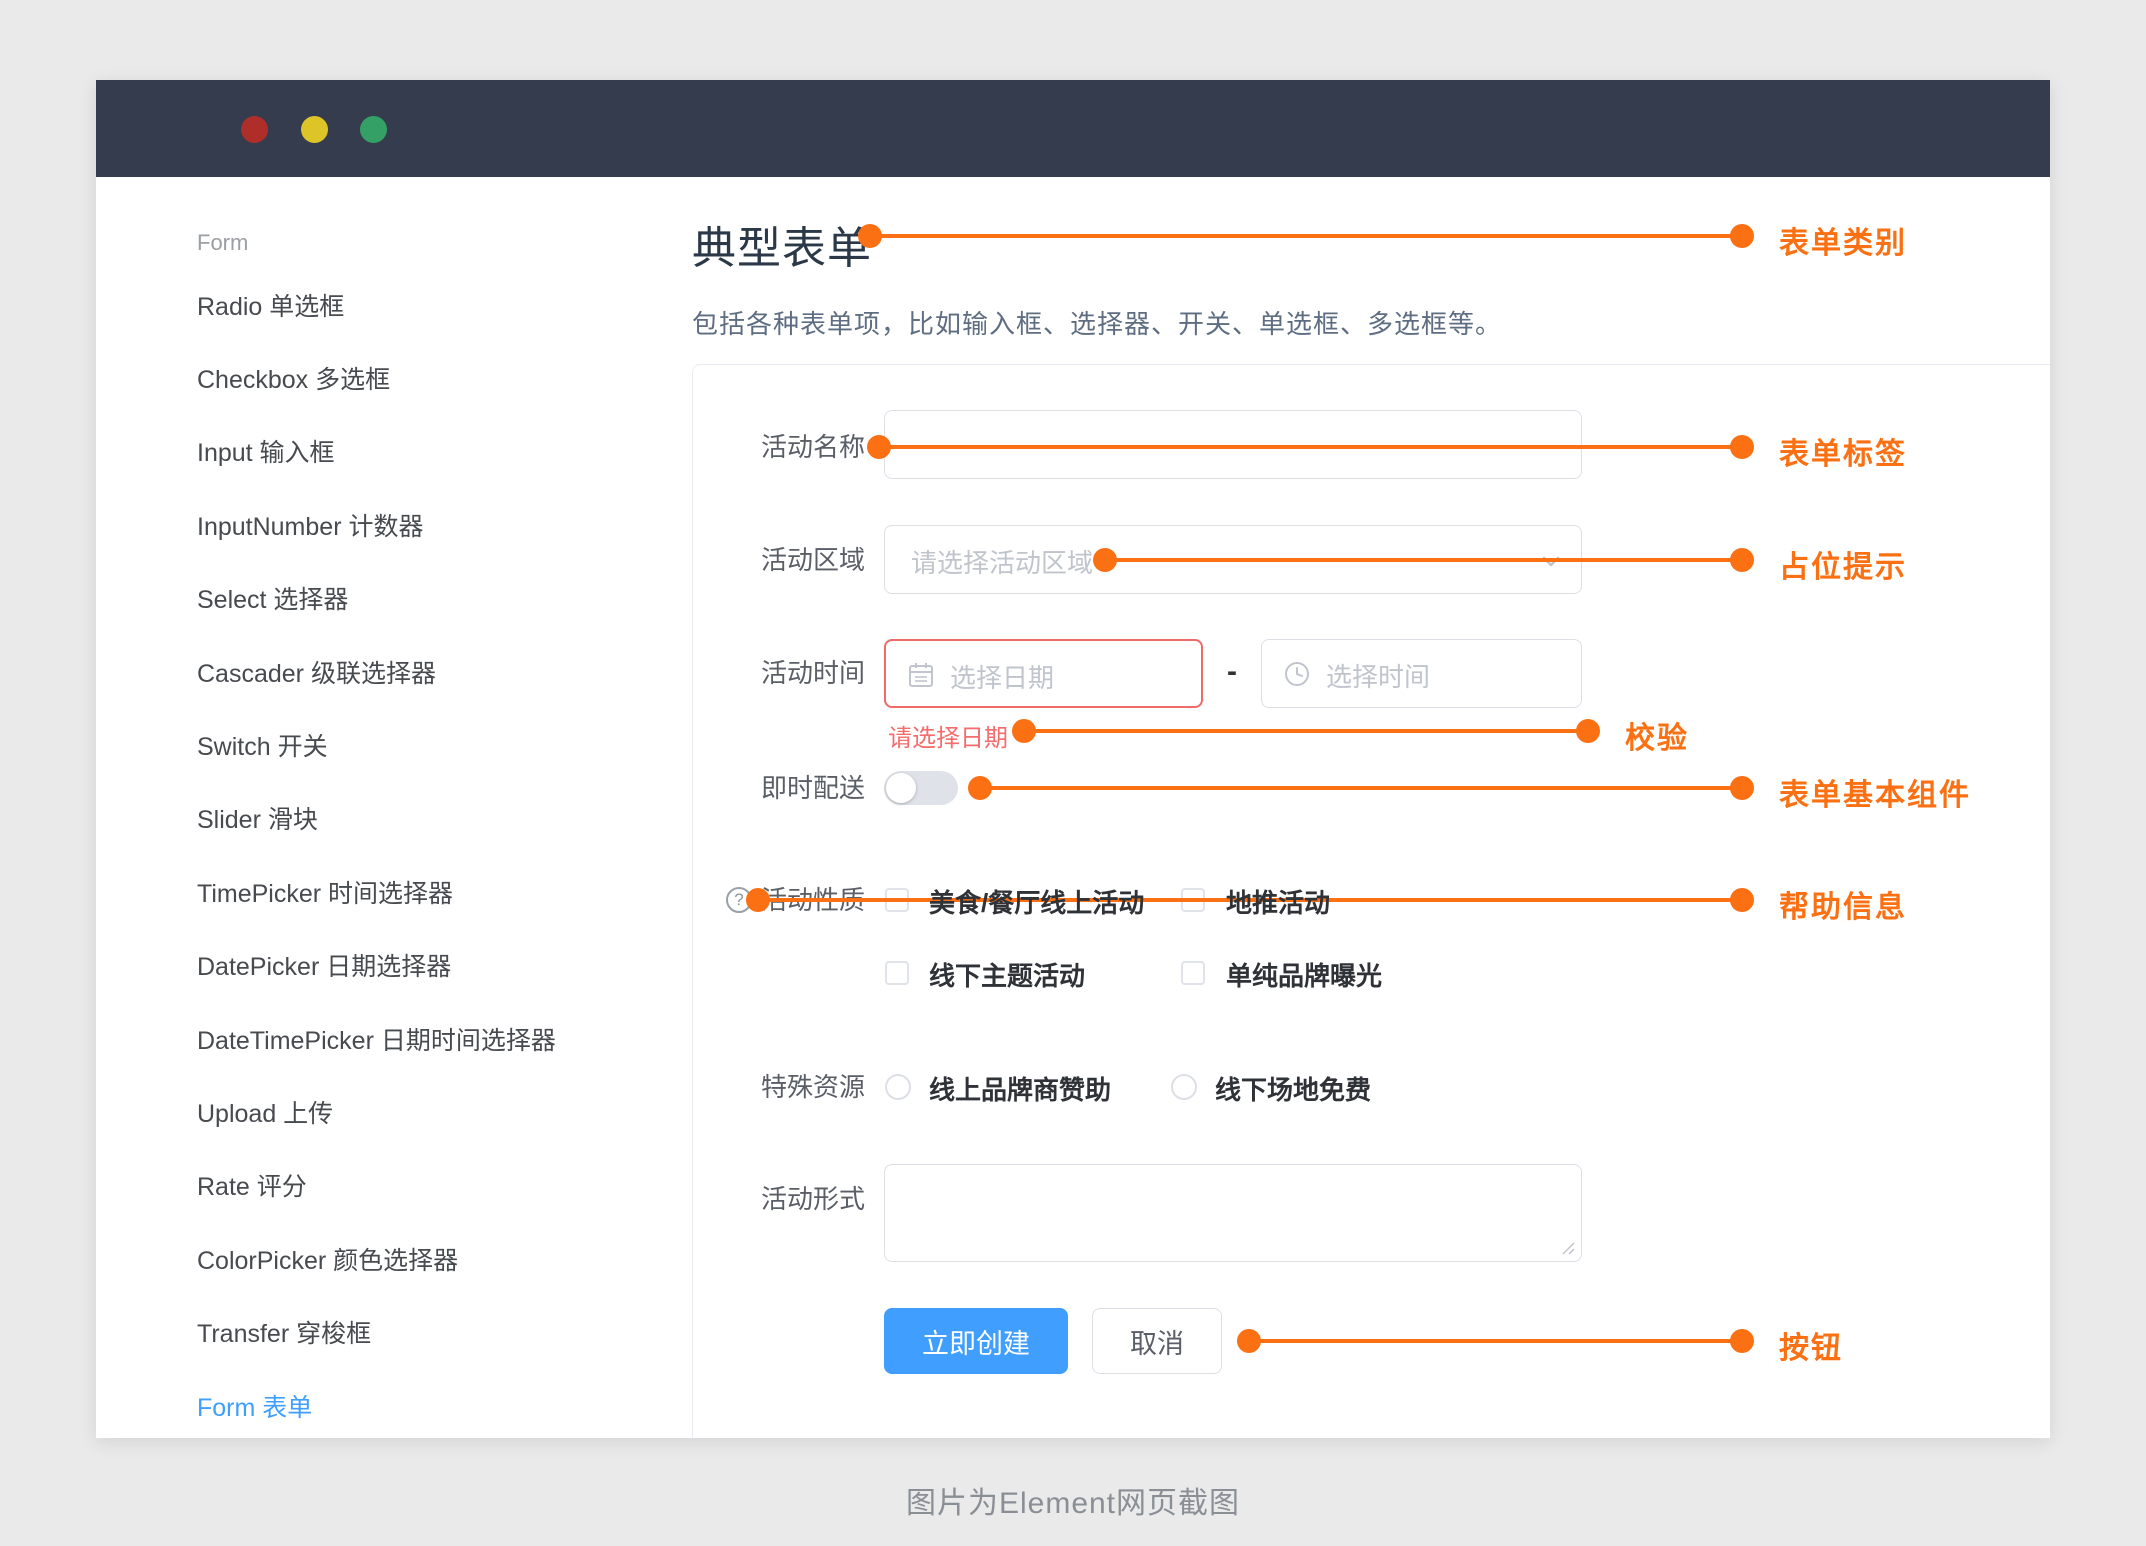 The image size is (2146, 1546). I want to click on label-activity-time: 活动时间, so click(812, 673).